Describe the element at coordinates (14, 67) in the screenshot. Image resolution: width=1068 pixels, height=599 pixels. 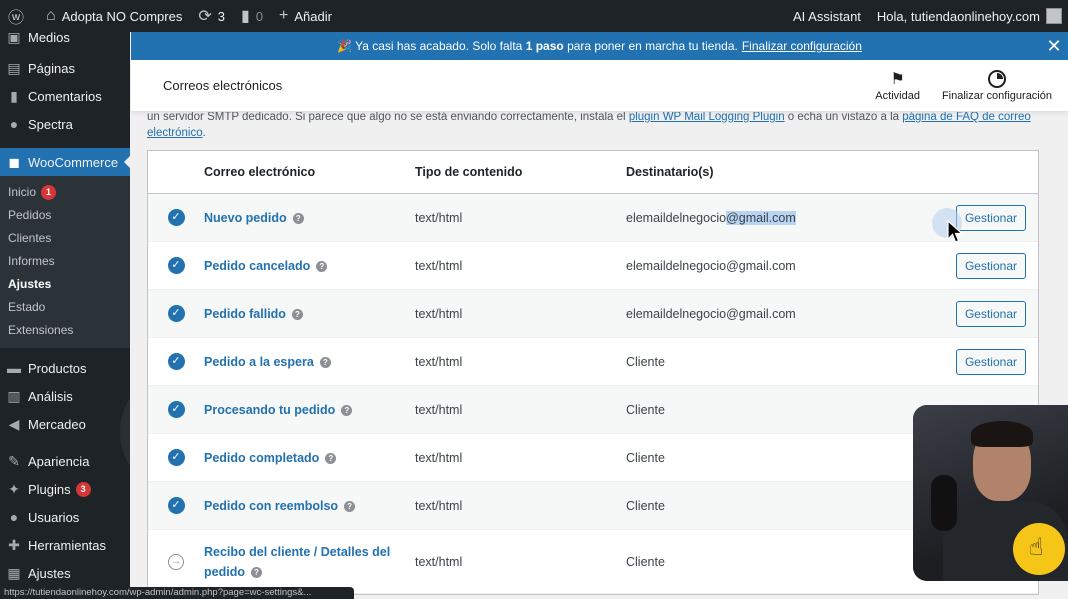
I see `page-icon: ▤` at that location.